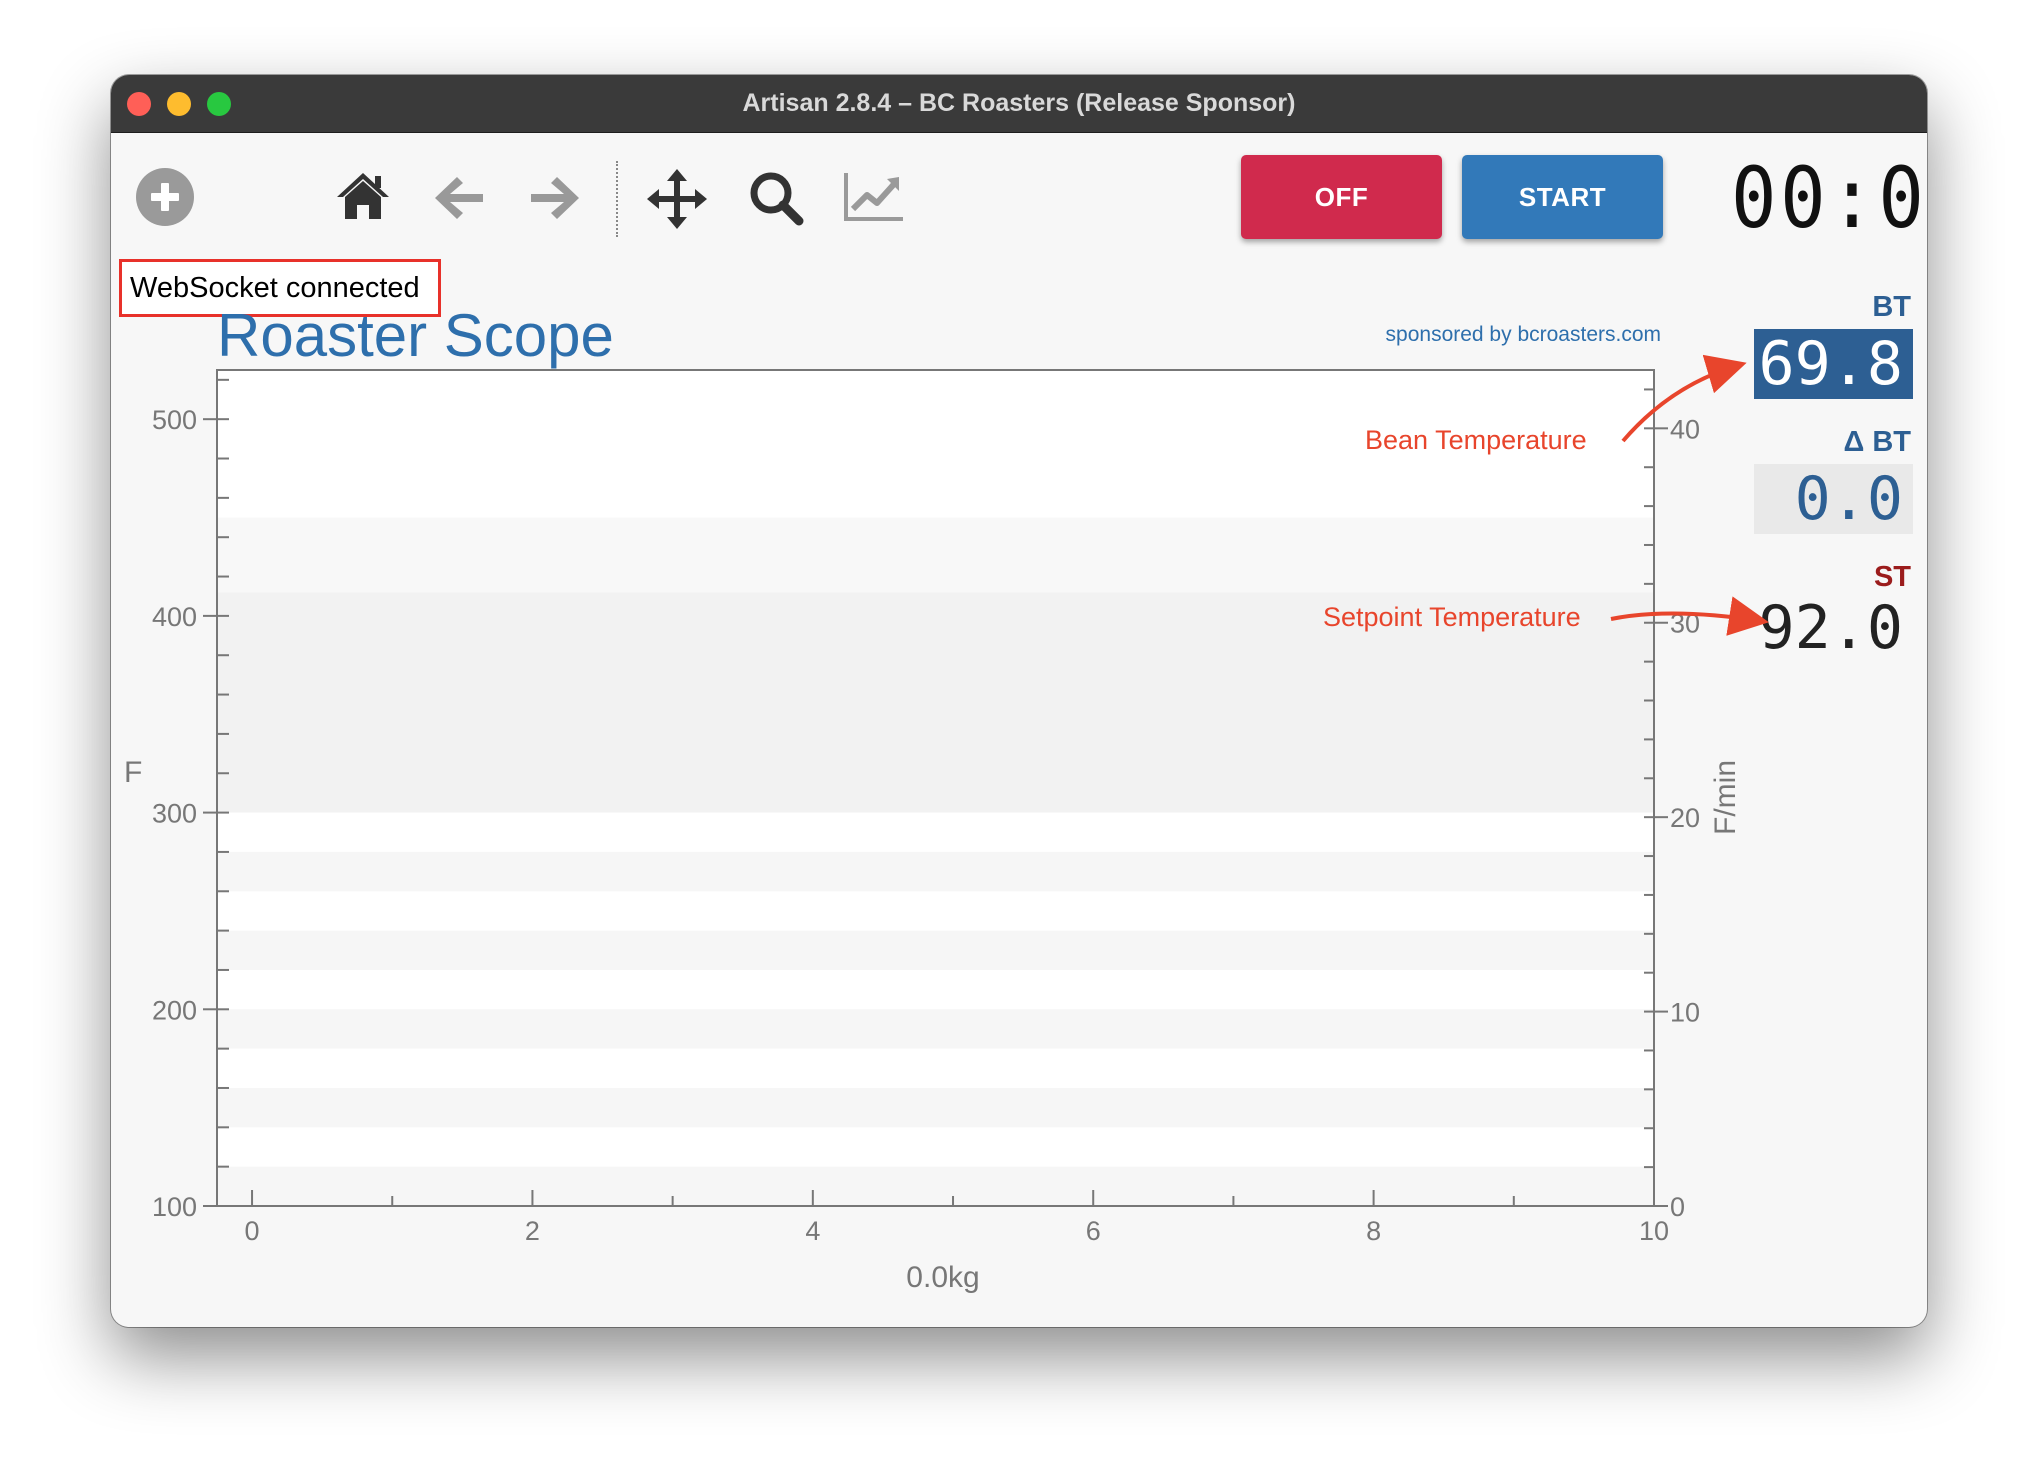 This screenshot has width=2034, height=1470. Describe the element at coordinates (1689, 495) in the screenshot. I see `annotation-arrows` at that location.